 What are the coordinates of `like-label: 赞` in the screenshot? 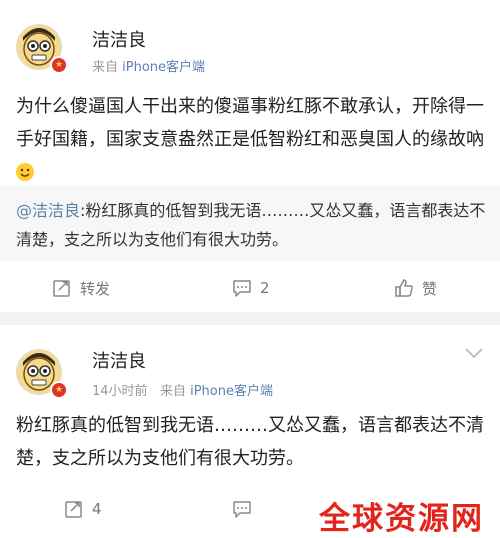 It's located at (430, 288).